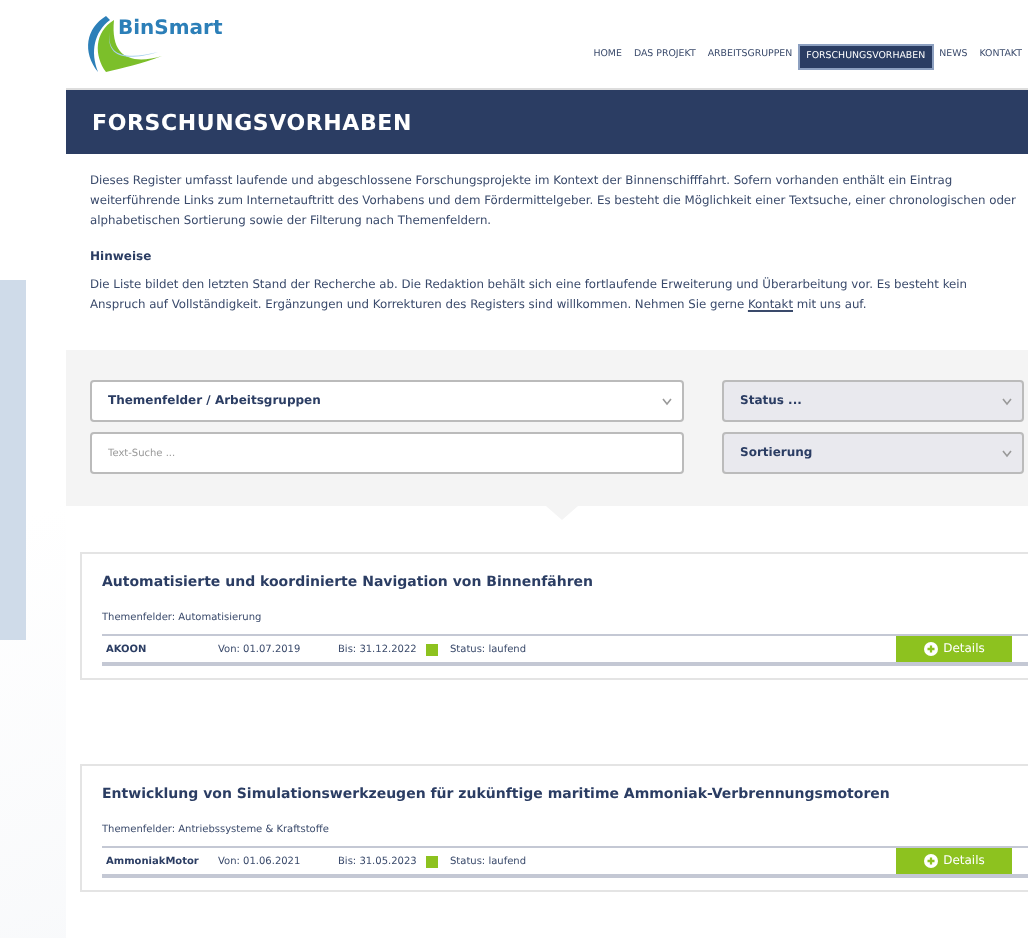 This screenshot has height=938, width=1028. What do you see at coordinates (252, 122) in the screenshot?
I see `page-title: FORSCHUNGSVORHABEN` at bounding box center [252, 122].